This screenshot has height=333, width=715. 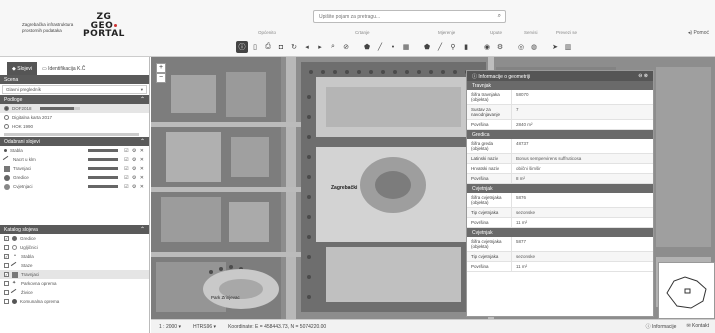 What do you see at coordinates (568, 47) in the screenshot?
I see `map-icon: ▥` at bounding box center [568, 47].